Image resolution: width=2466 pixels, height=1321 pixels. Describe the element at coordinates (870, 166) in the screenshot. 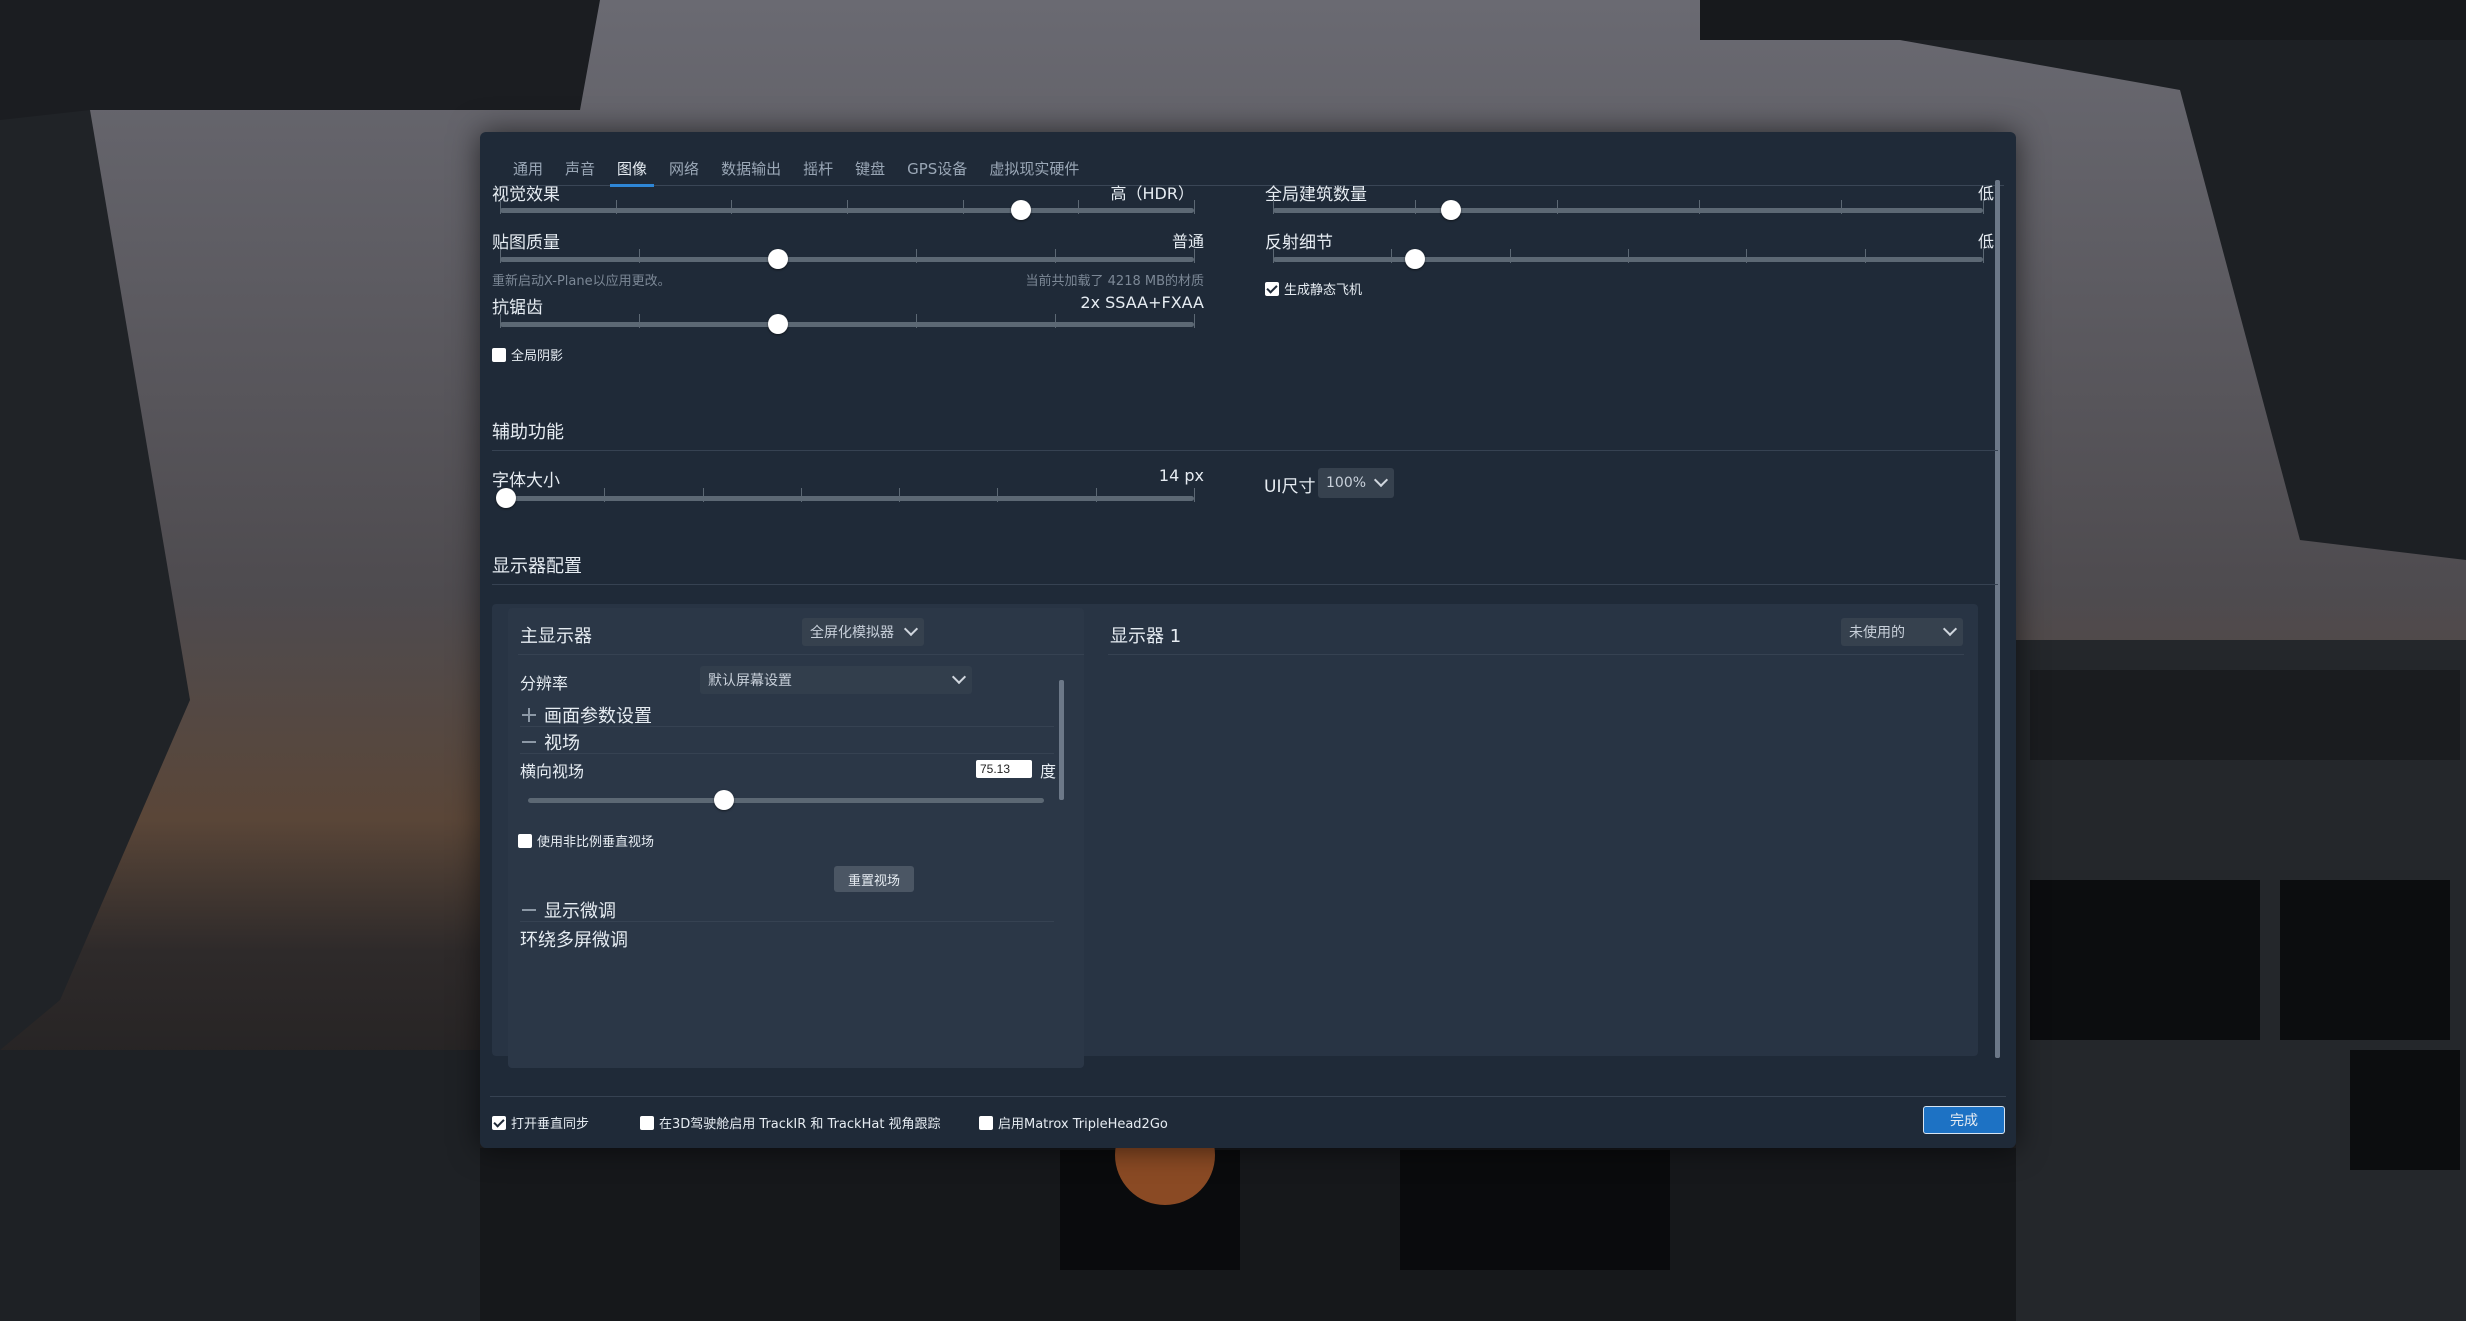

I see `tab-keyboard: 键盘` at that location.